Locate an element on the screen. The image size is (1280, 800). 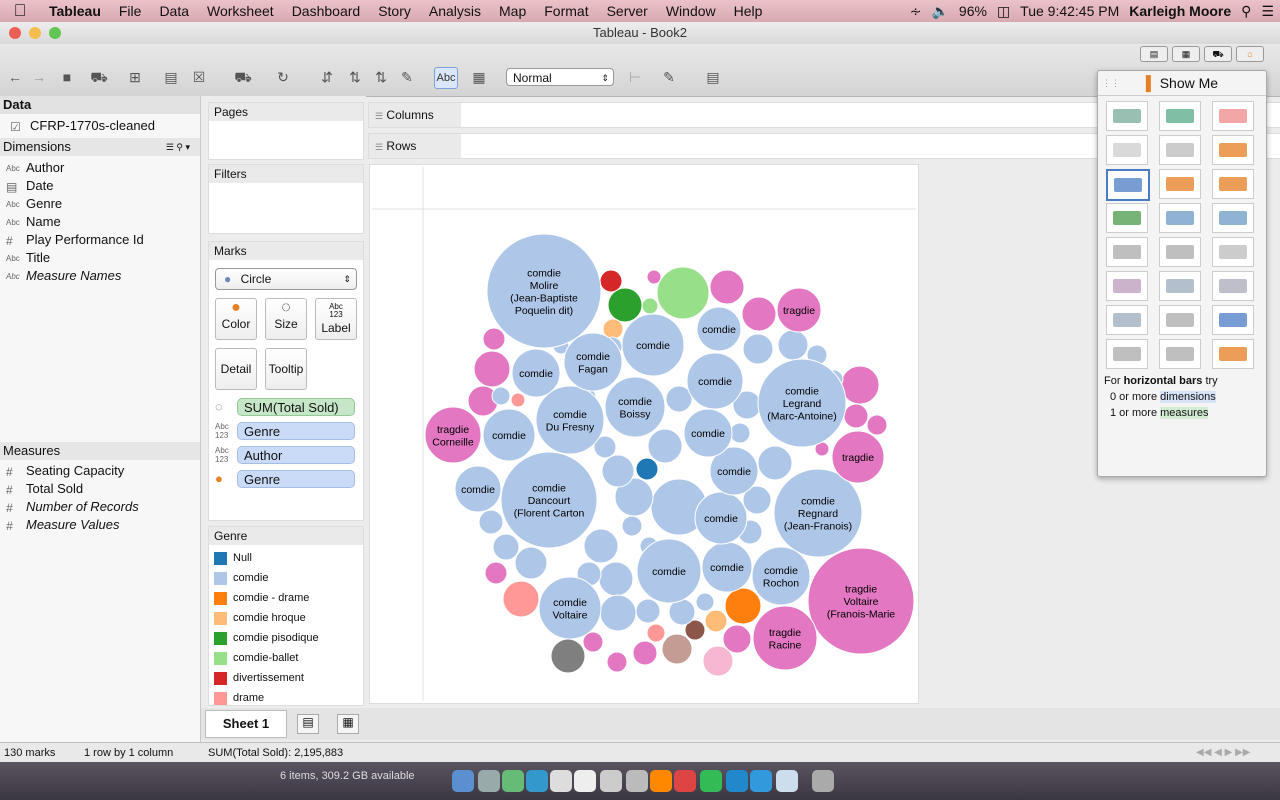
color-button: ● Color is located at coordinates (236, 319).